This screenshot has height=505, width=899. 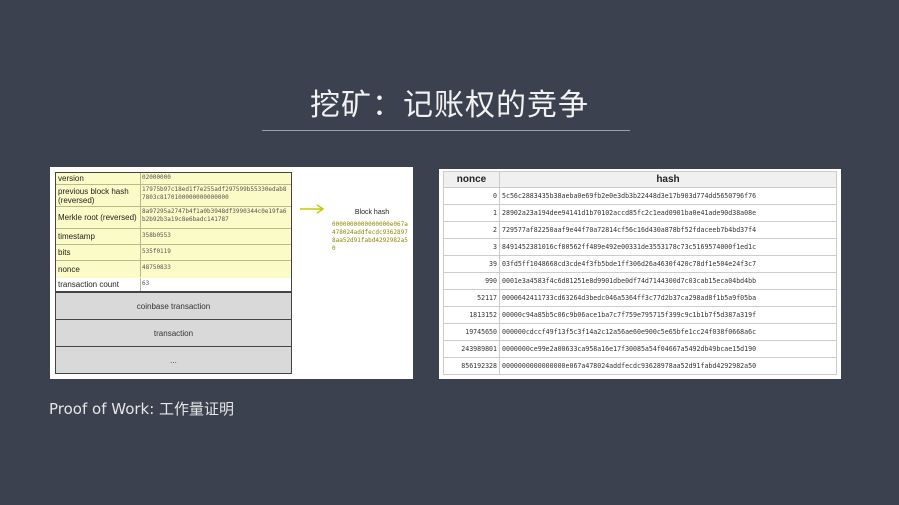 I want to click on header-row-nonce: nonce 48750833, so click(x=173, y=269).